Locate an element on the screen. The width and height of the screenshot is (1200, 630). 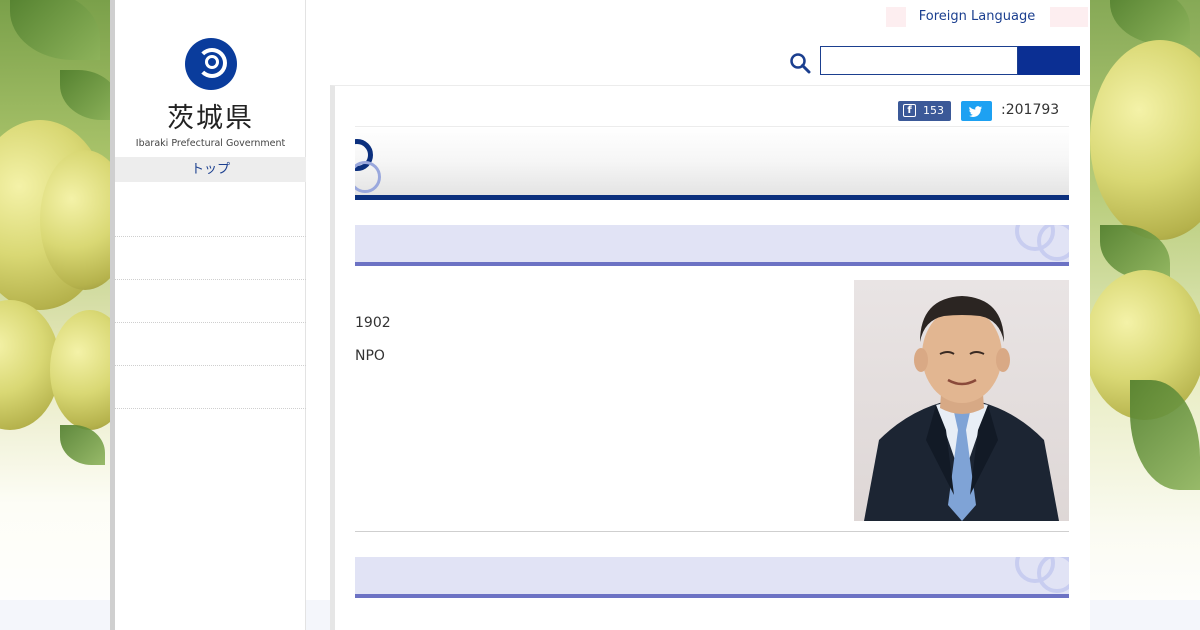
facebook-share-count: 153 is located at coordinates (933, 110).